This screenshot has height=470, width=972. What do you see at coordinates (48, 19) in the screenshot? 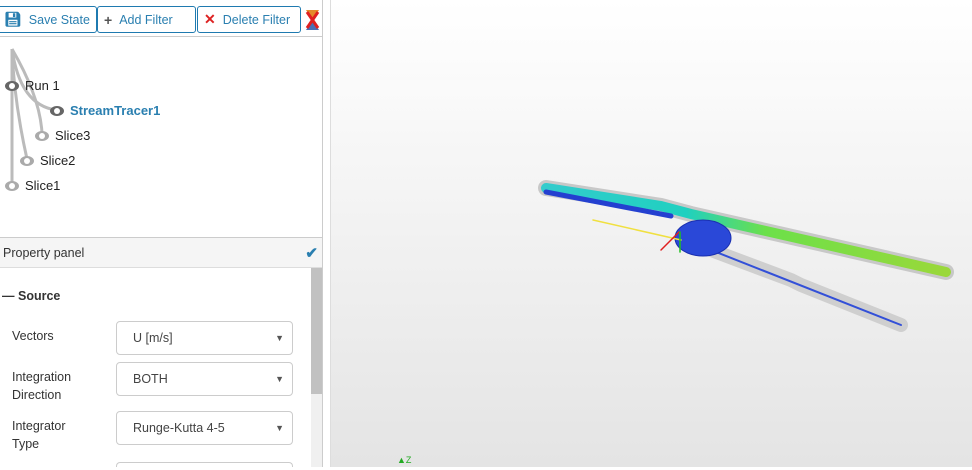
I see `save-state-button: 💾︎ Save State` at bounding box center [48, 19].